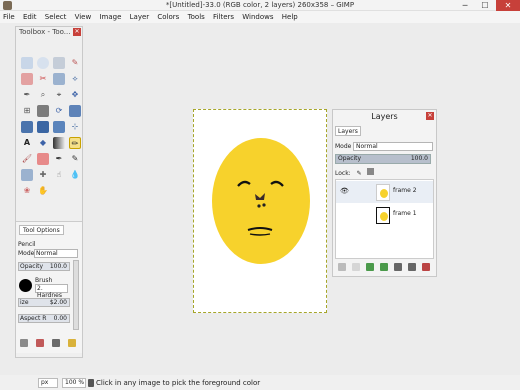 Image resolution: width=520 pixels, height=390 pixels. Describe the element at coordinates (43, 191) in the screenshot. I see `smudge-finger-icon: ✋` at that location.